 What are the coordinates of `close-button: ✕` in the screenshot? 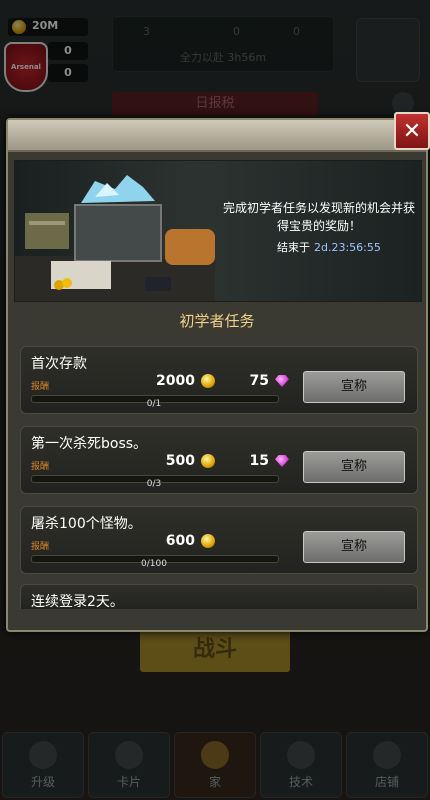 It's located at (412, 131).